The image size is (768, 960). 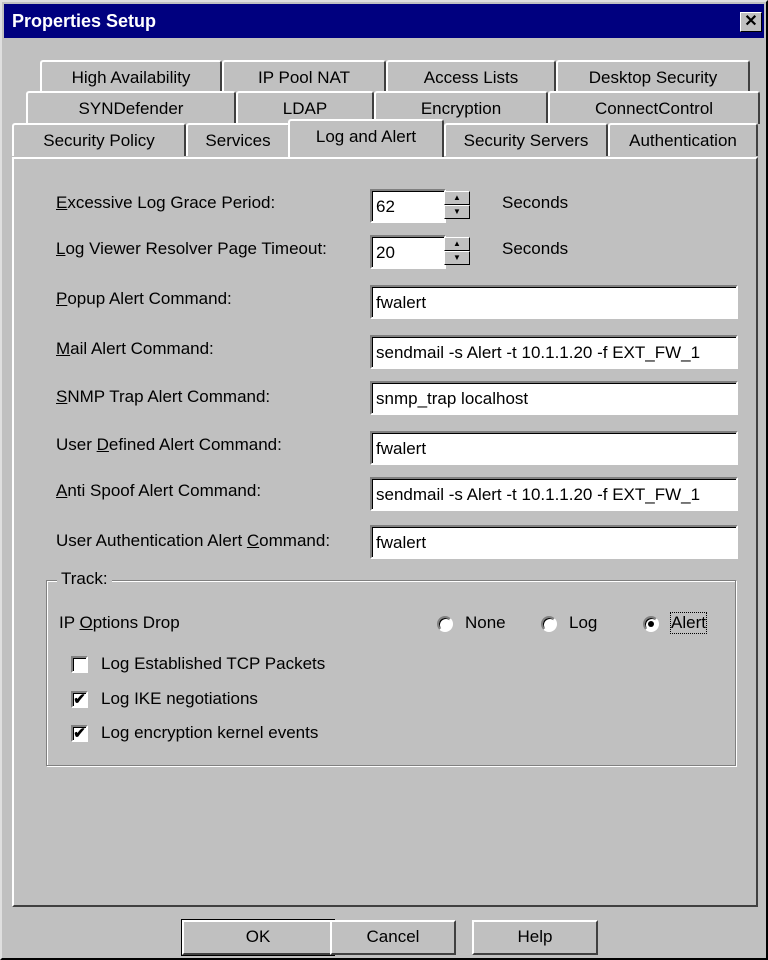 I want to click on accelerator-key: S, so click(x=62, y=396).